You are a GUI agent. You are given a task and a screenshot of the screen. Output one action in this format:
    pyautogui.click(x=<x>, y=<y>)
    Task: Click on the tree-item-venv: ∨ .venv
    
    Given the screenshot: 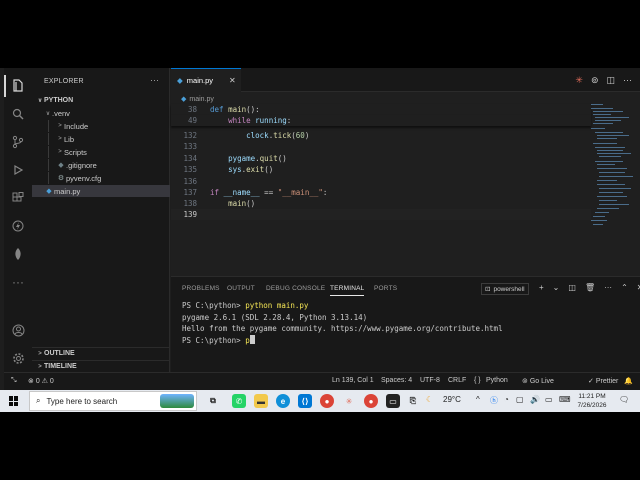 What is the action you would take?
    pyautogui.click(x=101, y=113)
    